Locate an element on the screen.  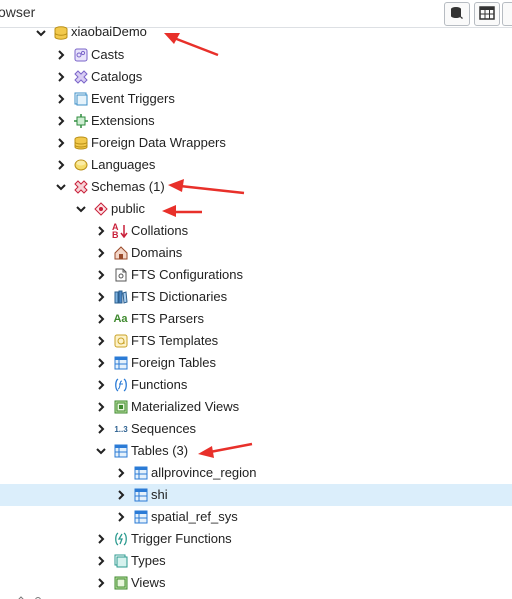
tree-item-label: Event Triggers is located at coordinates (133, 98).